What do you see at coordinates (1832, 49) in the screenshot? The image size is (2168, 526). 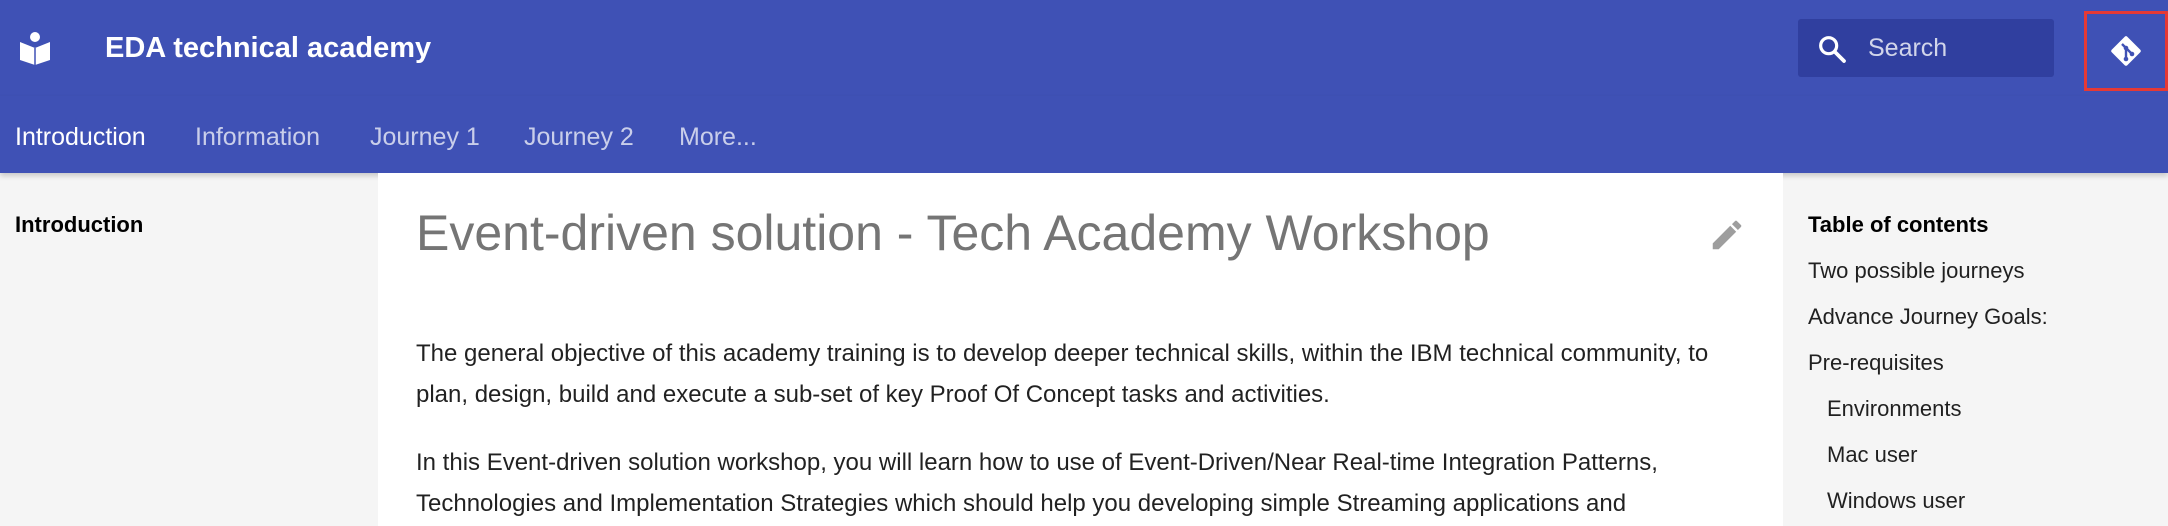 I see `search-icon` at bounding box center [1832, 49].